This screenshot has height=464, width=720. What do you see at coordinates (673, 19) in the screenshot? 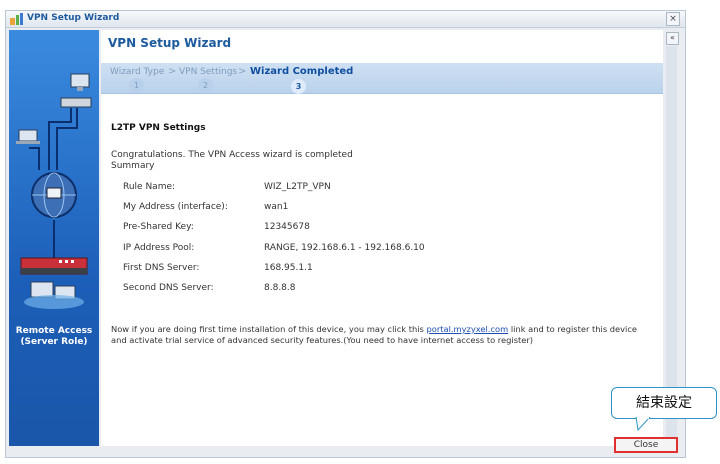
I see `window-close-icon: ×` at bounding box center [673, 19].